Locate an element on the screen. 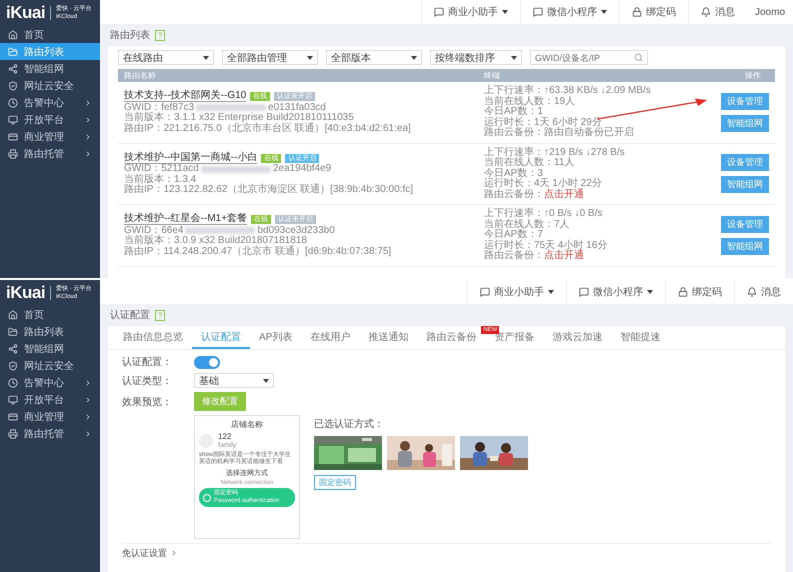 The height and width of the screenshot is (572, 793). field-label: 效果预览： is located at coordinates (147, 402).